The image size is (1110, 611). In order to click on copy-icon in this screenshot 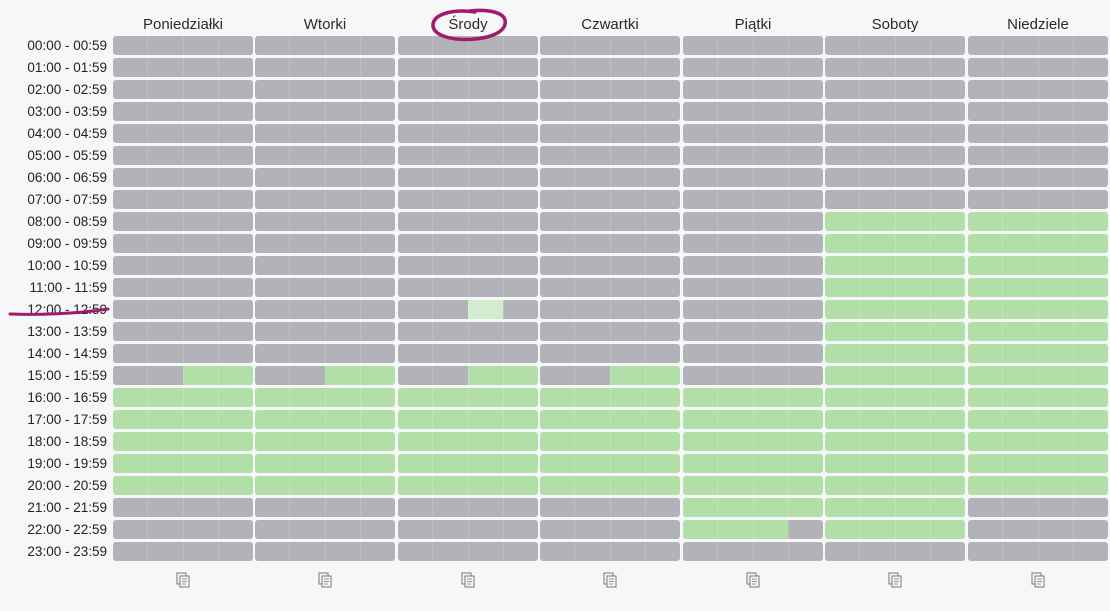, I will do `click(753, 580)`.